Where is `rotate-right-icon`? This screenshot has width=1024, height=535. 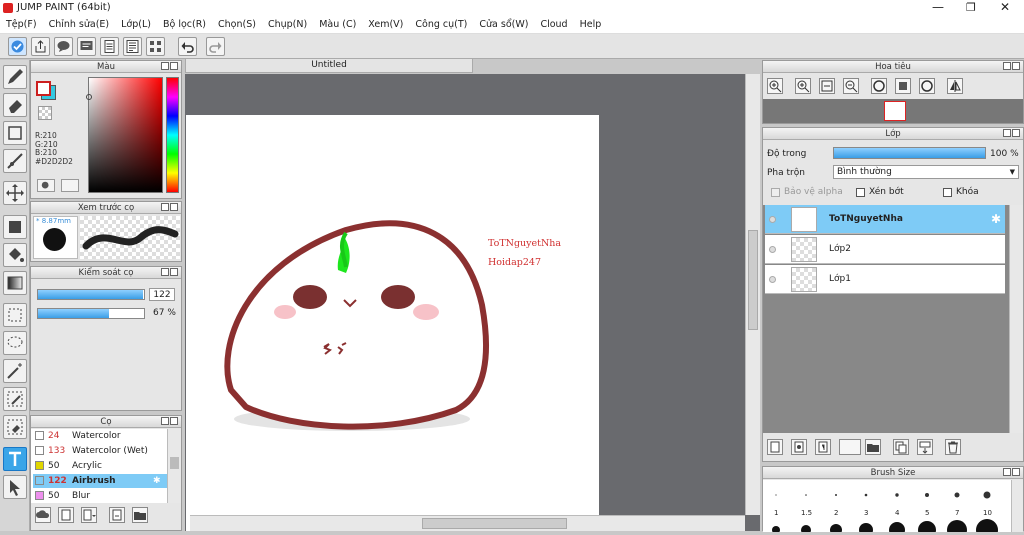 rotate-right-icon is located at coordinates (927, 86).